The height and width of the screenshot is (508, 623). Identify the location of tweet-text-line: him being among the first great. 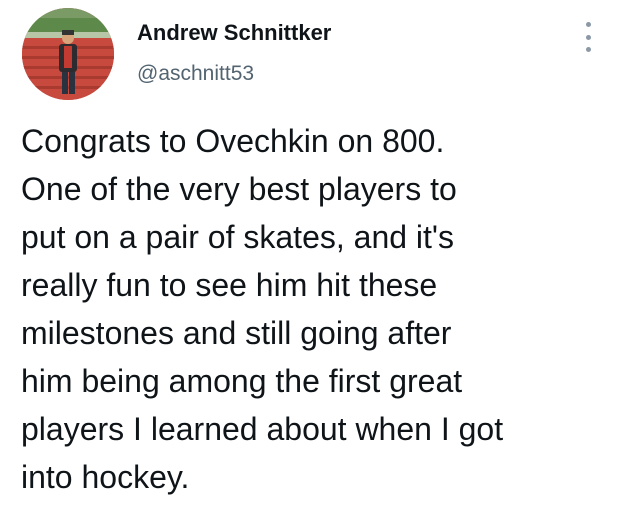
(242, 381).